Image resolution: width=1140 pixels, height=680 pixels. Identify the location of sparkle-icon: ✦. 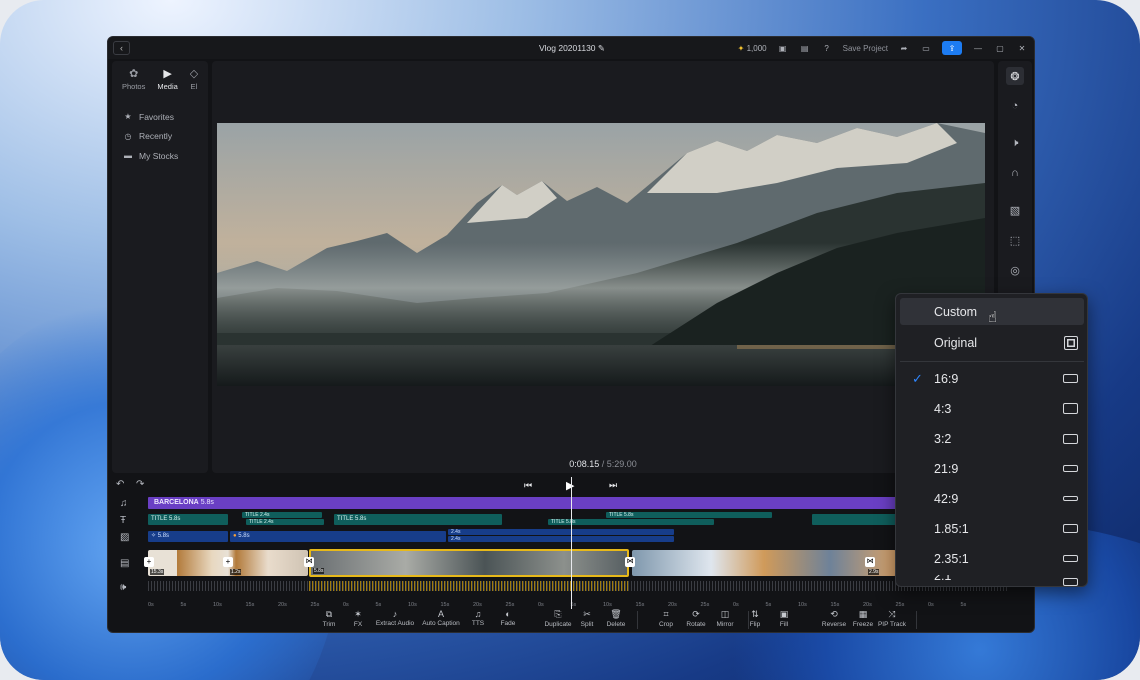
(741, 48).